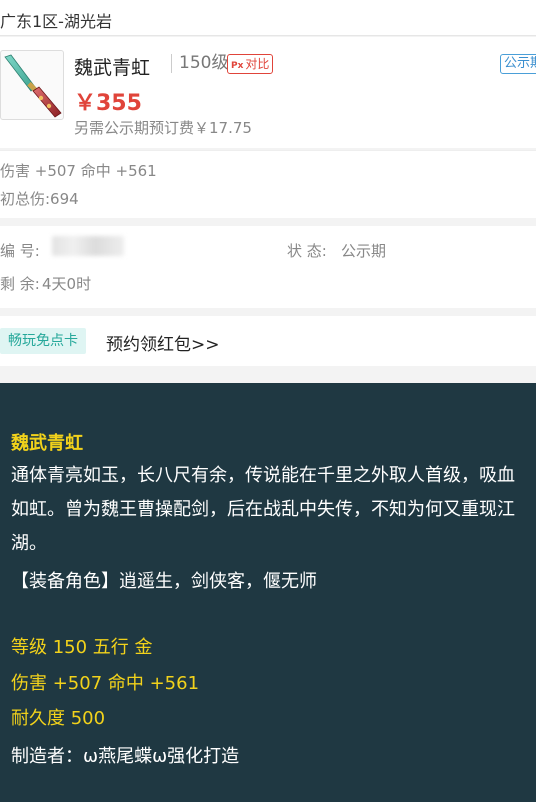  Describe the element at coordinates (88, 246) in the screenshot. I see `id-value-blurred` at that location.